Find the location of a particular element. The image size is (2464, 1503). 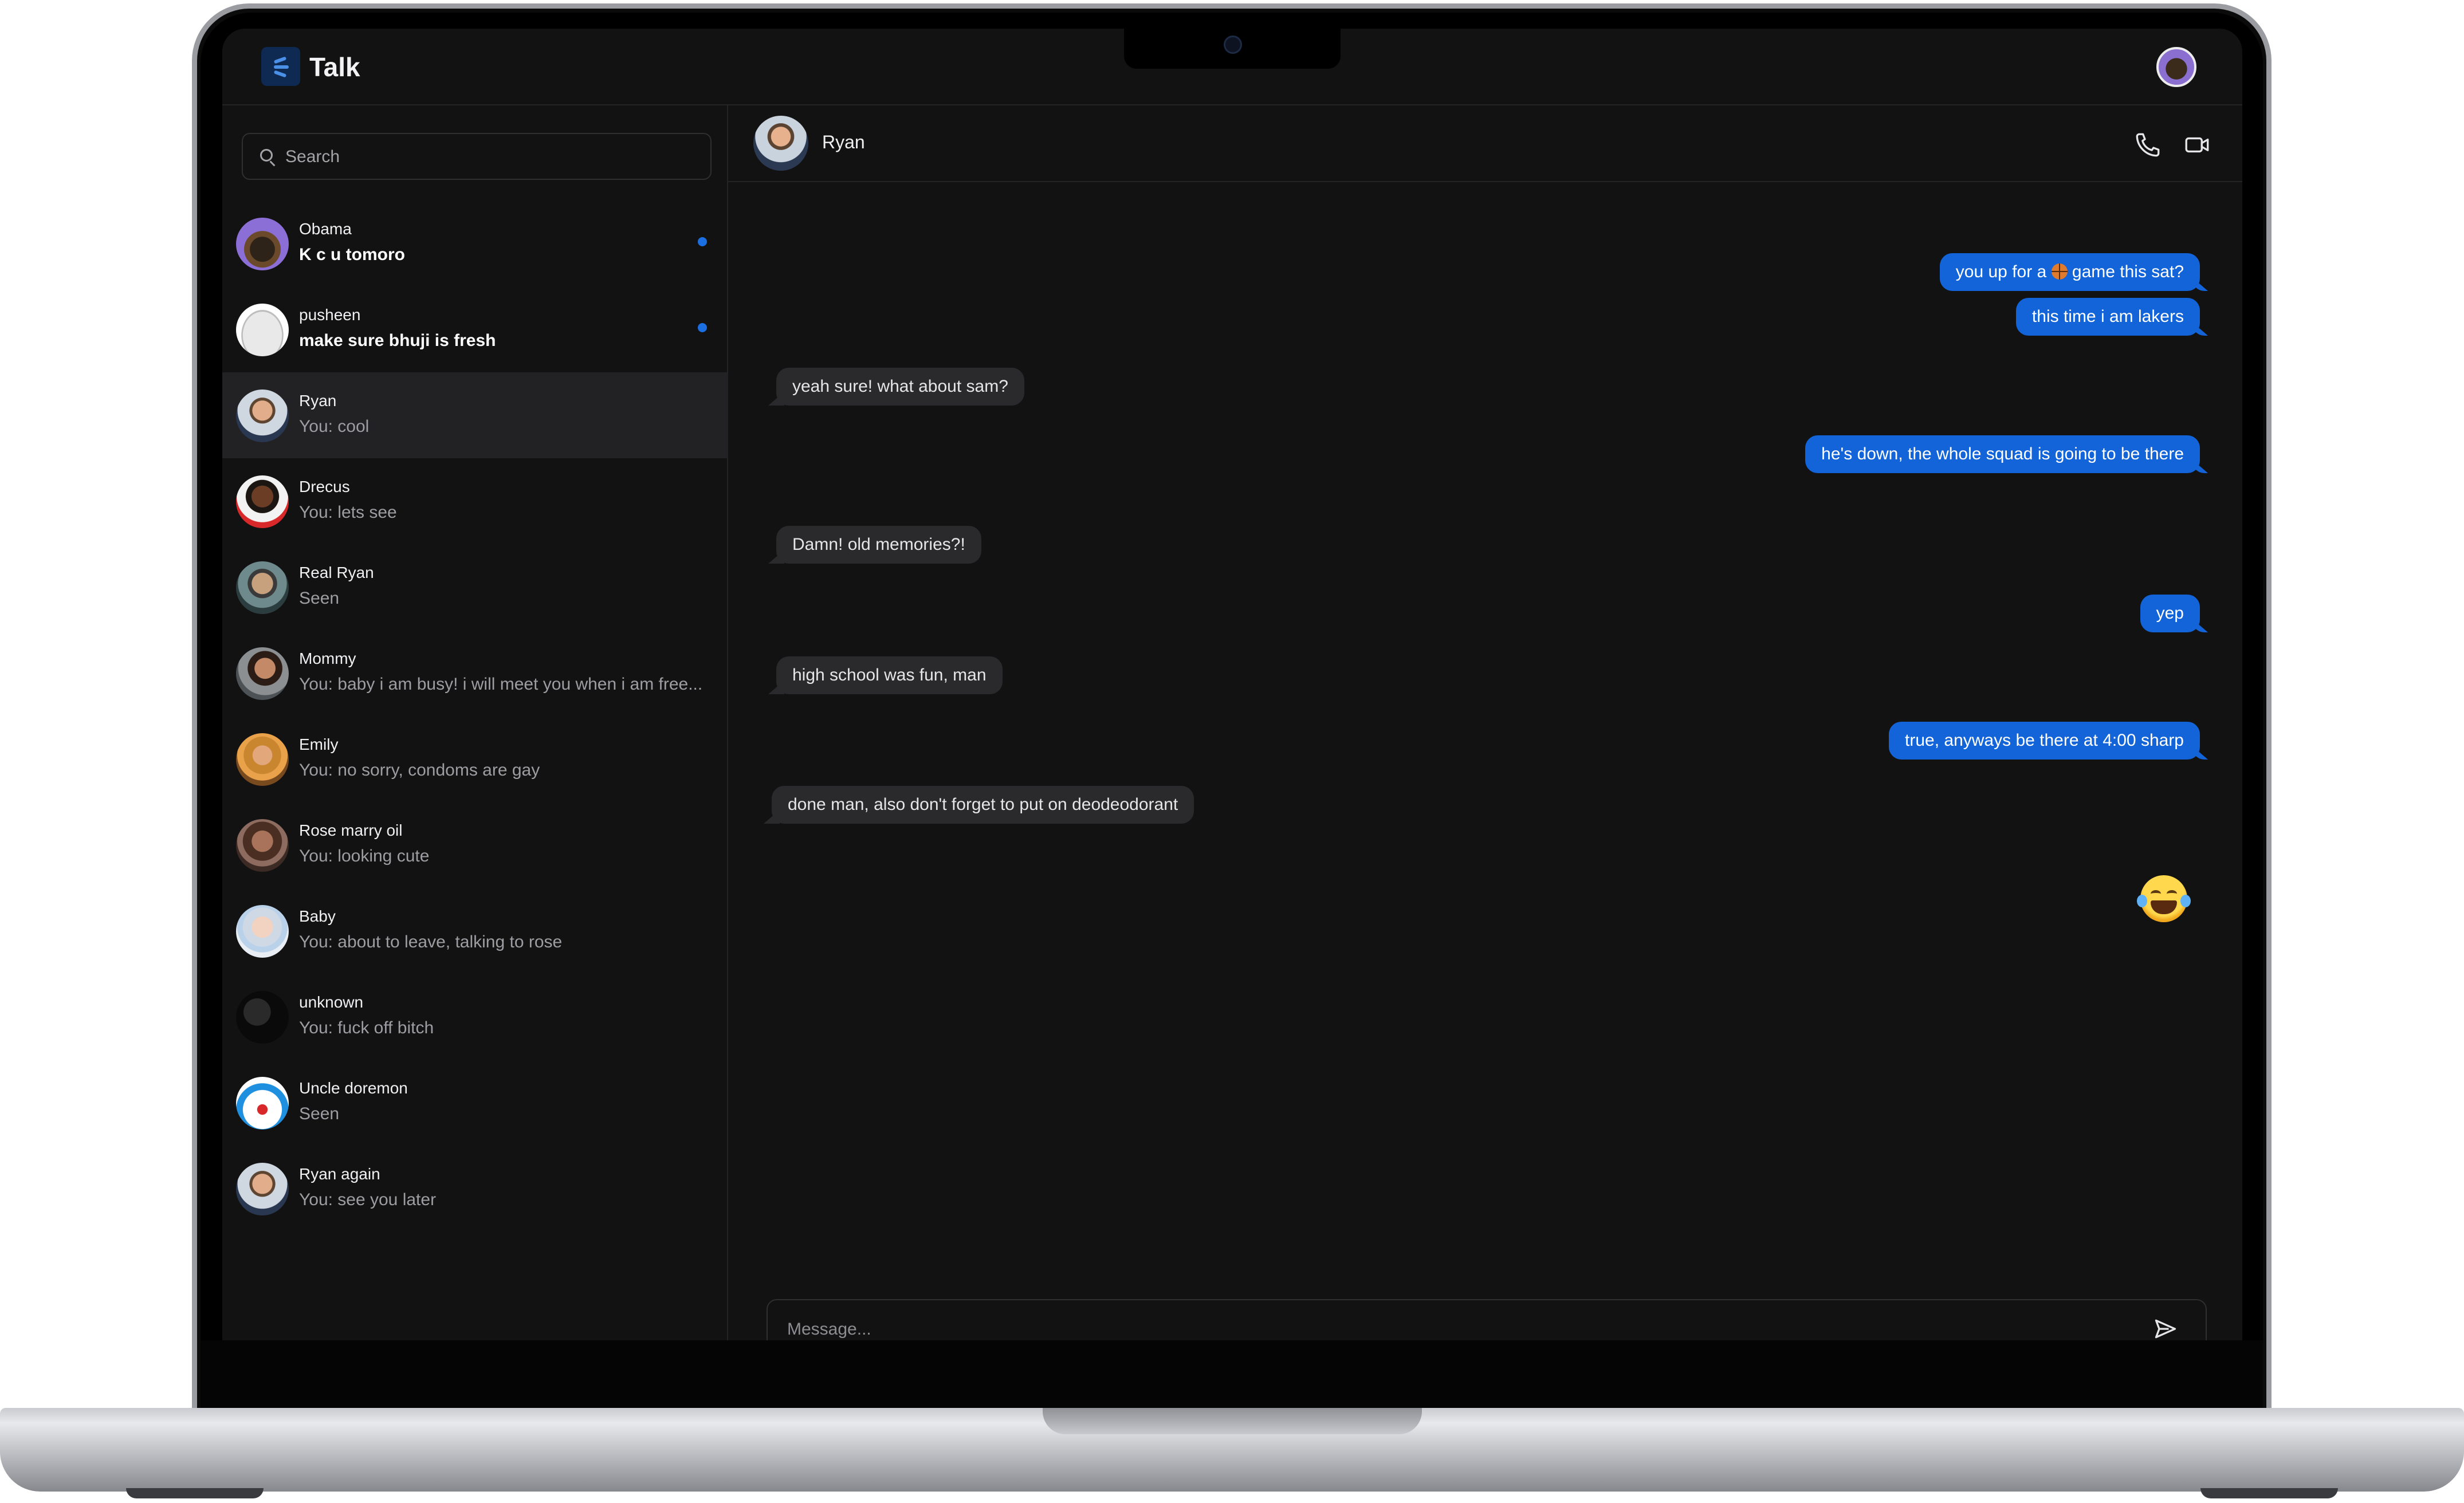

conversation-preview: K c u tomoro is located at coordinates (352, 254).